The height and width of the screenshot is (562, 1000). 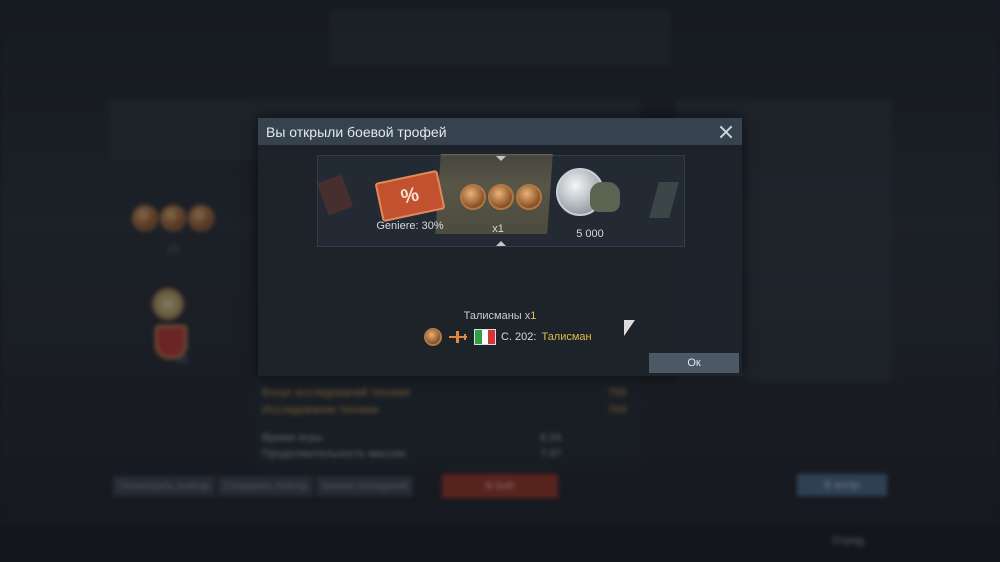 I want to click on silver-amount: 5 000, so click(x=590, y=234).